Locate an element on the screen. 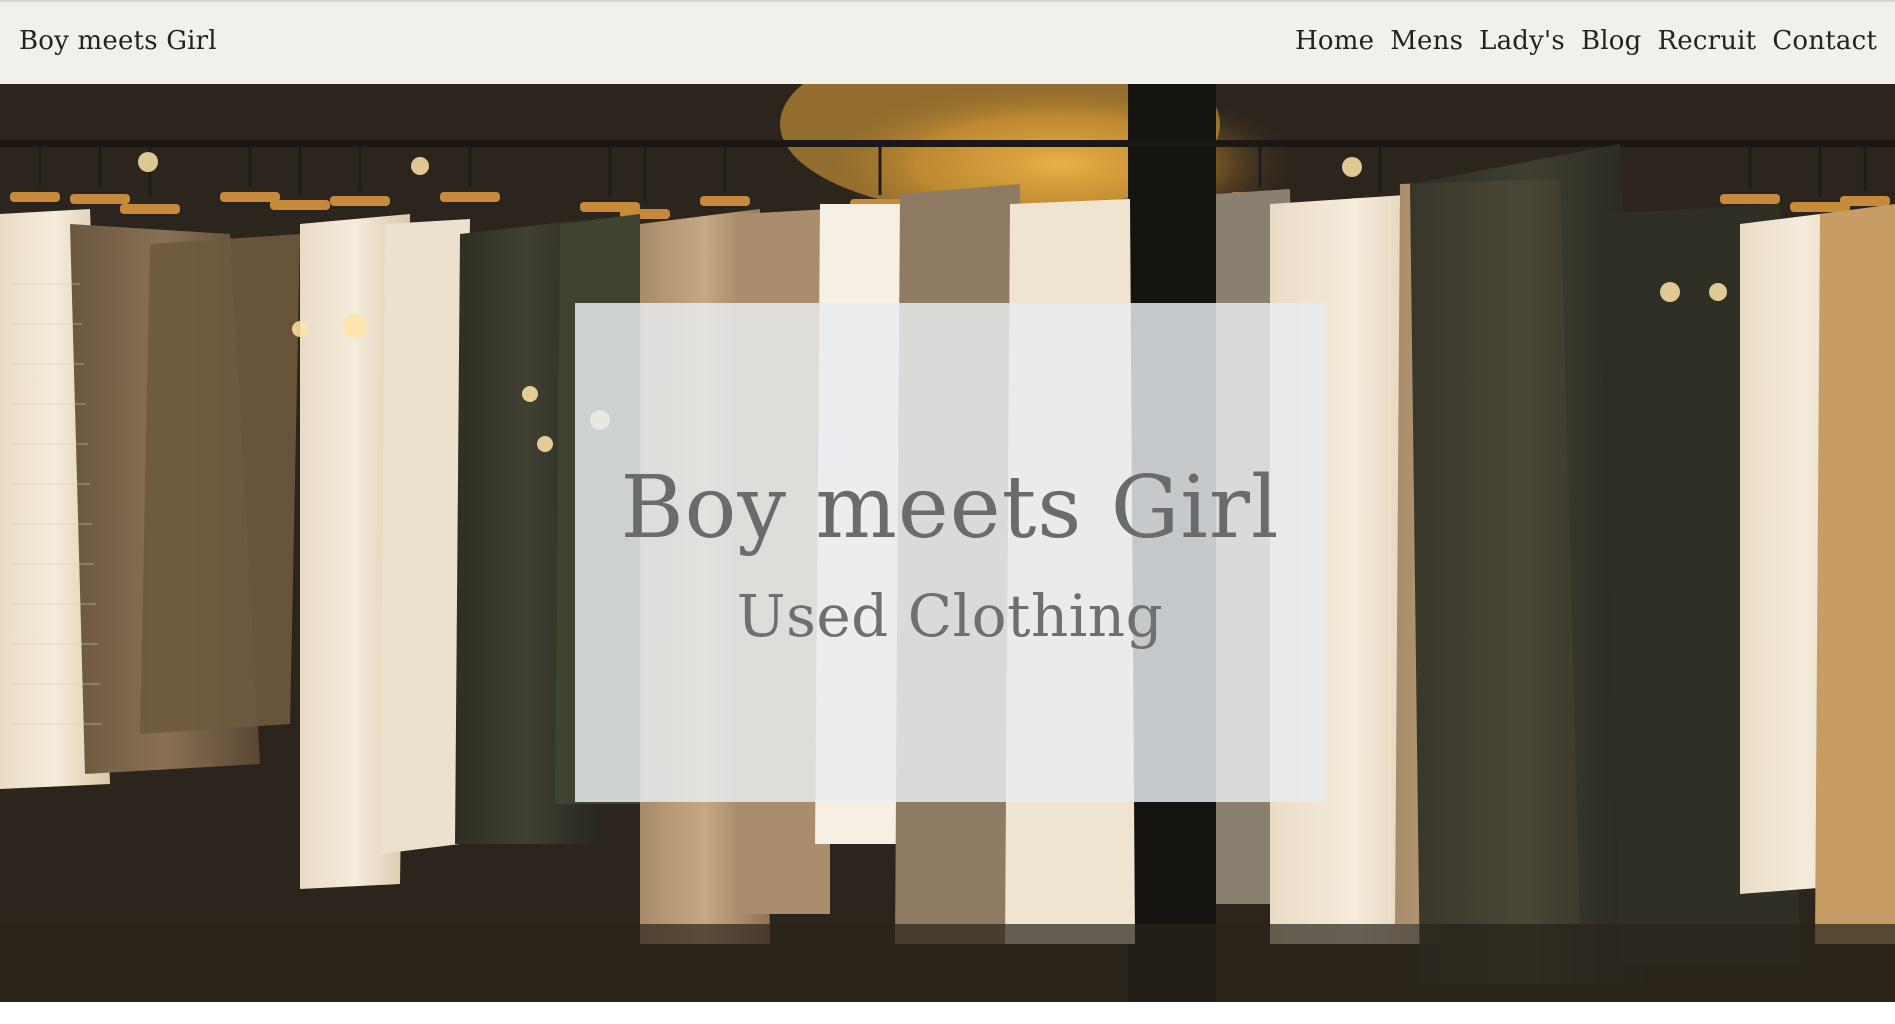 The image size is (1895, 1024). nav-contact-link: Contact is located at coordinates (1824, 41).